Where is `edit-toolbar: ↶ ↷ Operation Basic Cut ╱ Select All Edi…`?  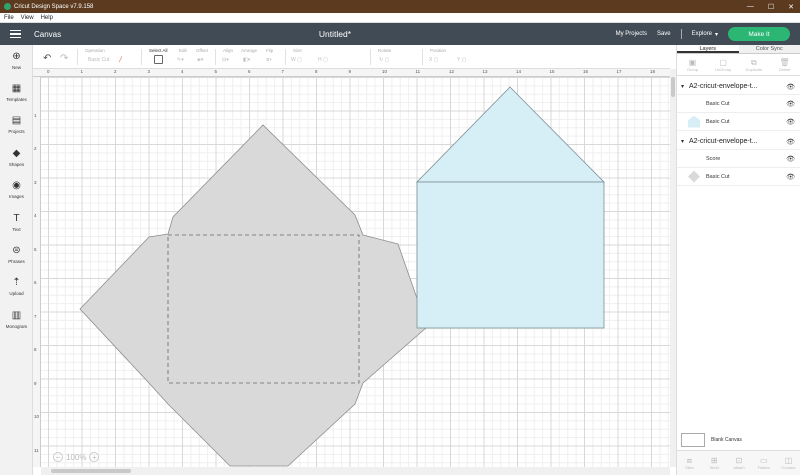
edit-toolbar: ↶ ↷ Operation Basic Cut ╱ Select All Edi… is located at coordinates (351, 57).